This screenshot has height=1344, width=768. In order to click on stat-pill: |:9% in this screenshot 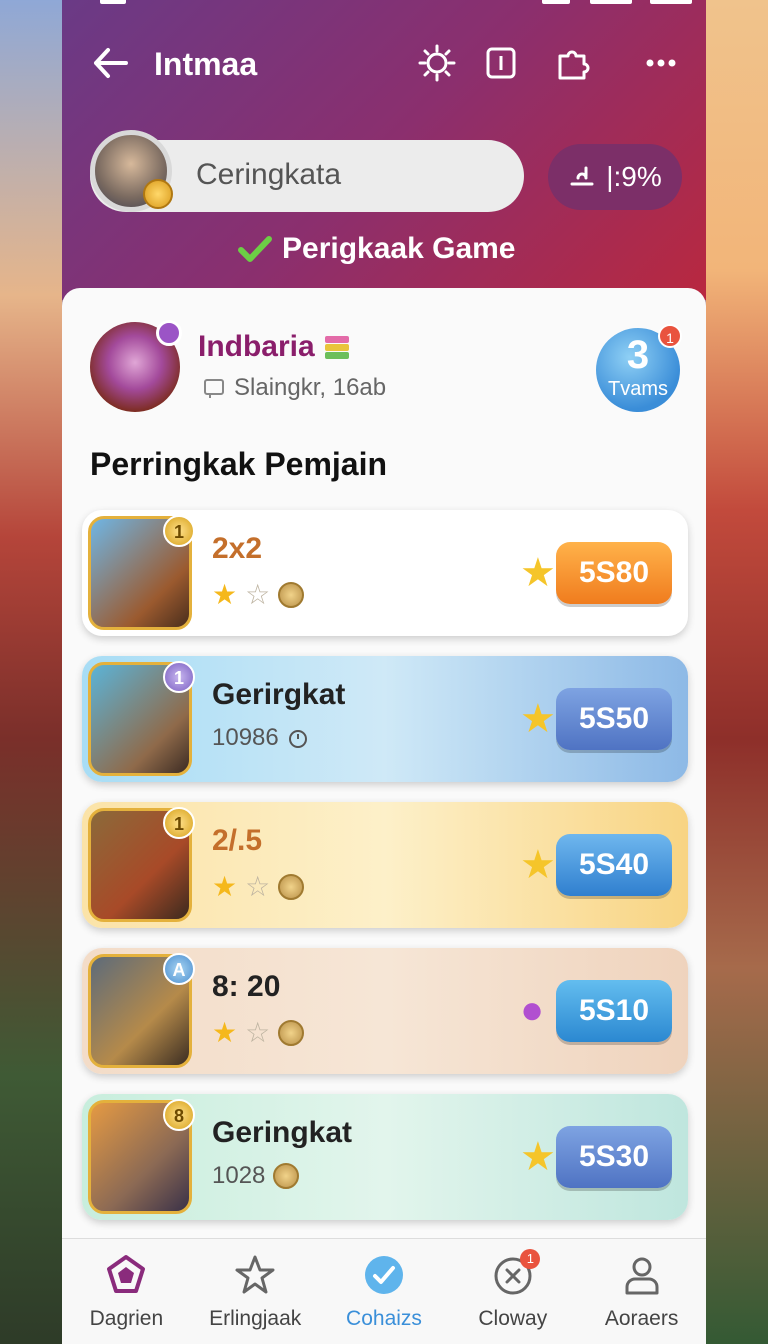, I will do `click(615, 177)`.